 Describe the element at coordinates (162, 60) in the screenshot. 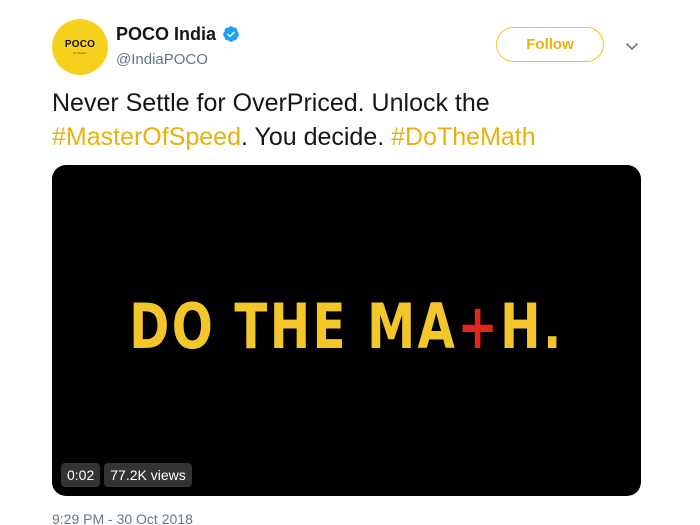

I see `author-handle: @IndiaPOCO` at that location.